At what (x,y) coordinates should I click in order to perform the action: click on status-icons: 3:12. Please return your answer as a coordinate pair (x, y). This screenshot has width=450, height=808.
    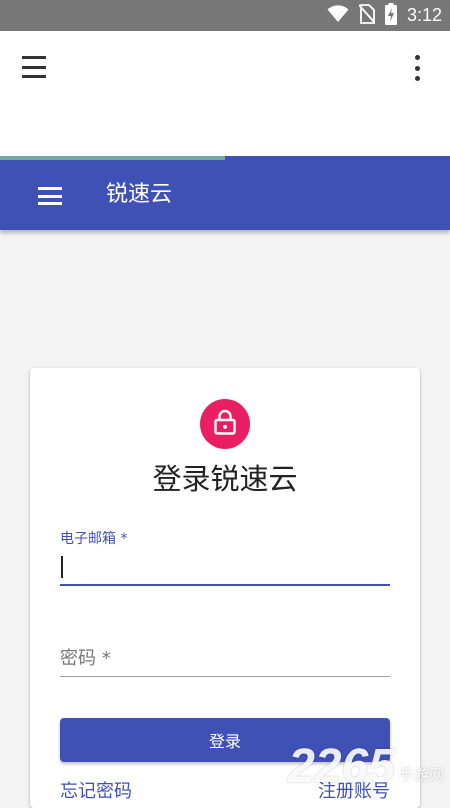
    Looking at the image, I should click on (384, 15).